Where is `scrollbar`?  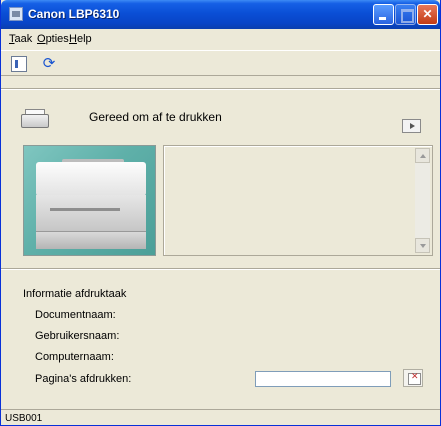
scrollbar is located at coordinates (422, 200).